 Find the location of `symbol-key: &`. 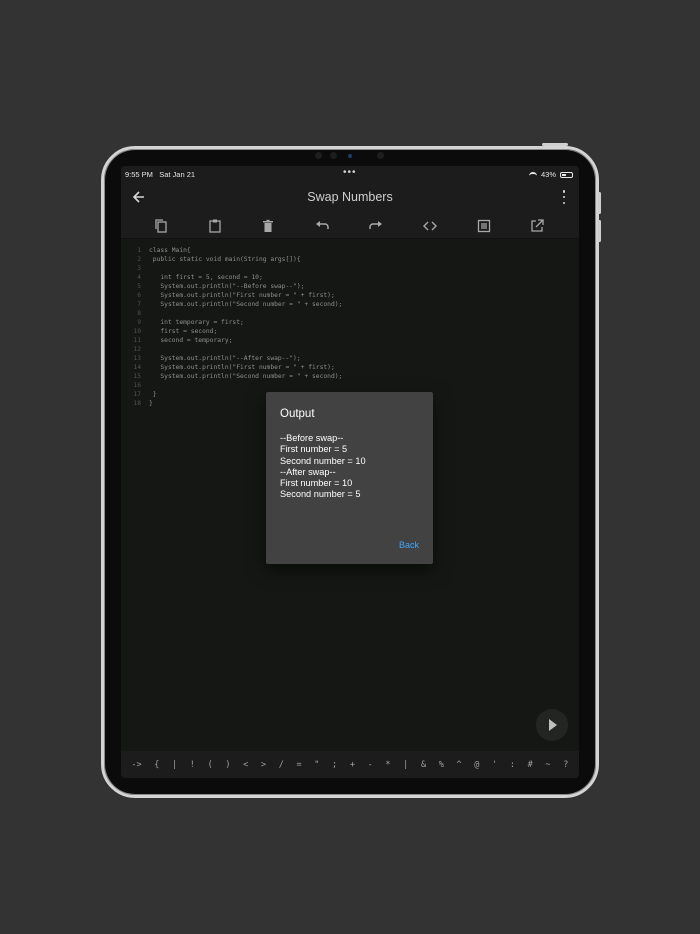

symbol-key: & is located at coordinates (423, 765).